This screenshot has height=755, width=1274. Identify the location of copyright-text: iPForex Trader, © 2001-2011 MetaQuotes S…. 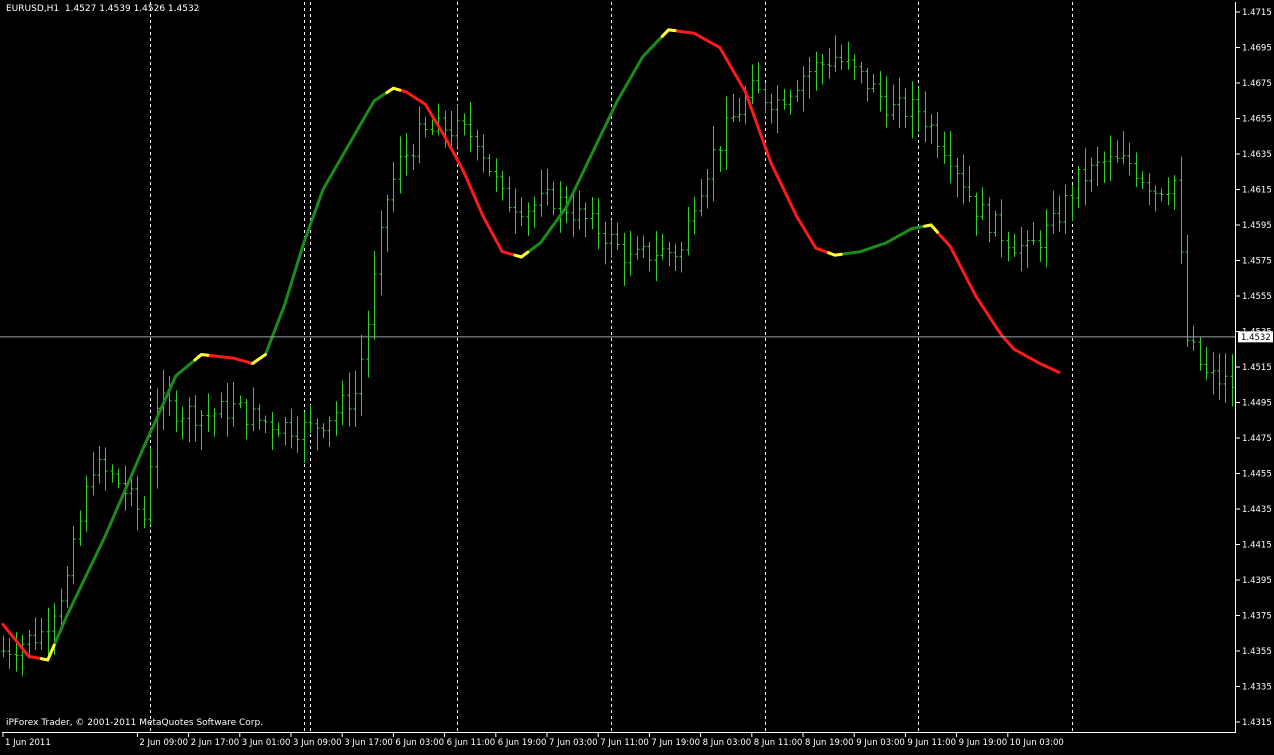
(135, 723).